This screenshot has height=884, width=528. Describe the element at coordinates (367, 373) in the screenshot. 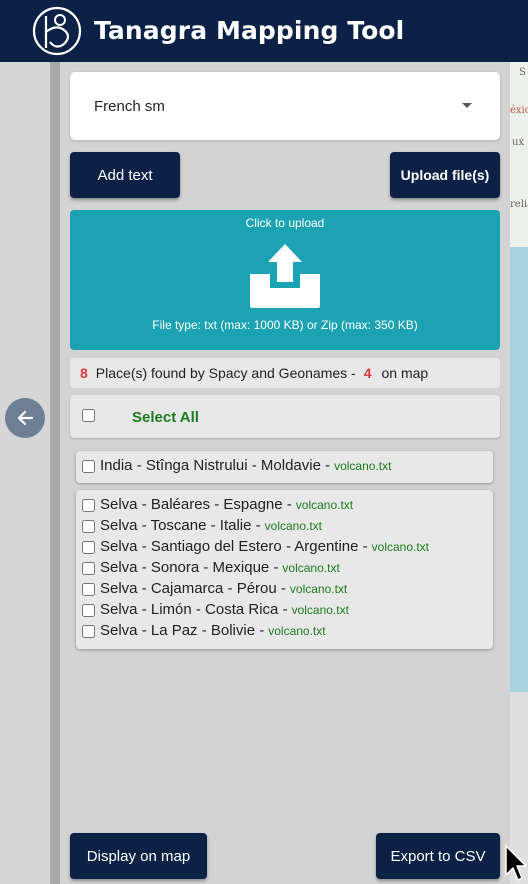

I see `places-on-map-count: 4` at that location.